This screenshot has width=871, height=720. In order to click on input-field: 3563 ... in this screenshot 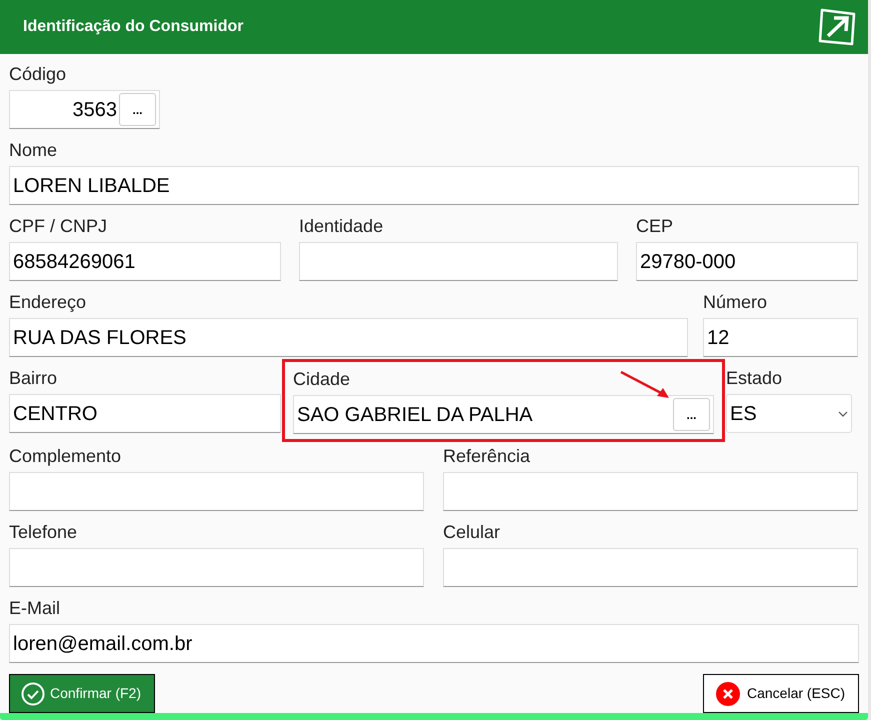, I will do `click(84, 109)`.